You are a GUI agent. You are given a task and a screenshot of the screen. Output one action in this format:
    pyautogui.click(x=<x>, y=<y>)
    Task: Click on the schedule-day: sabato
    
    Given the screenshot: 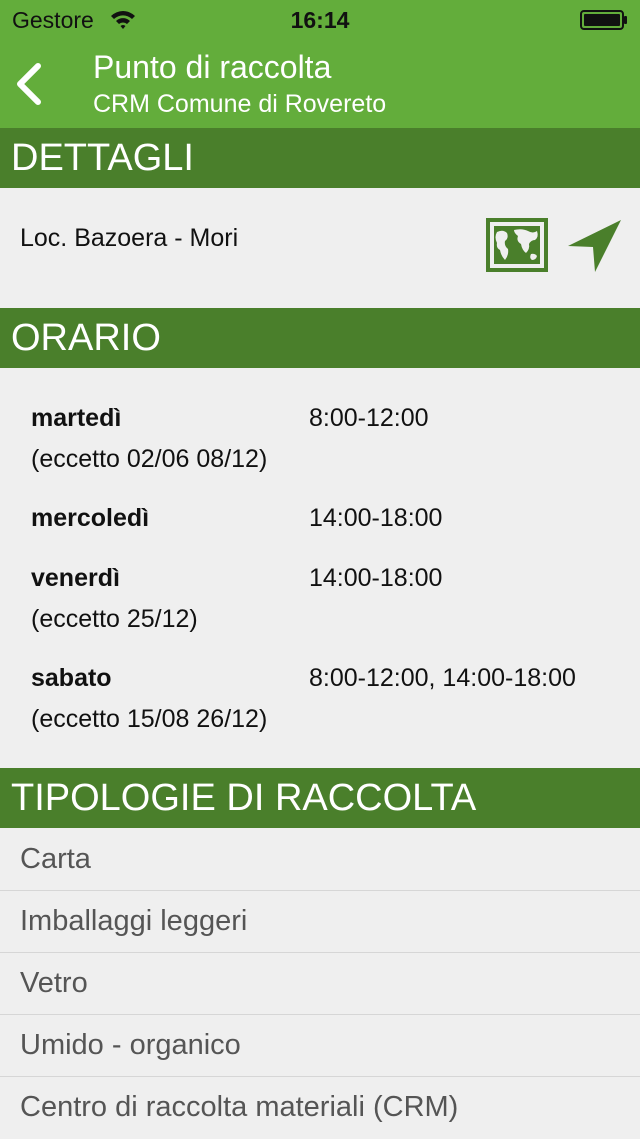 What is the action you would take?
    pyautogui.click(x=71, y=678)
    